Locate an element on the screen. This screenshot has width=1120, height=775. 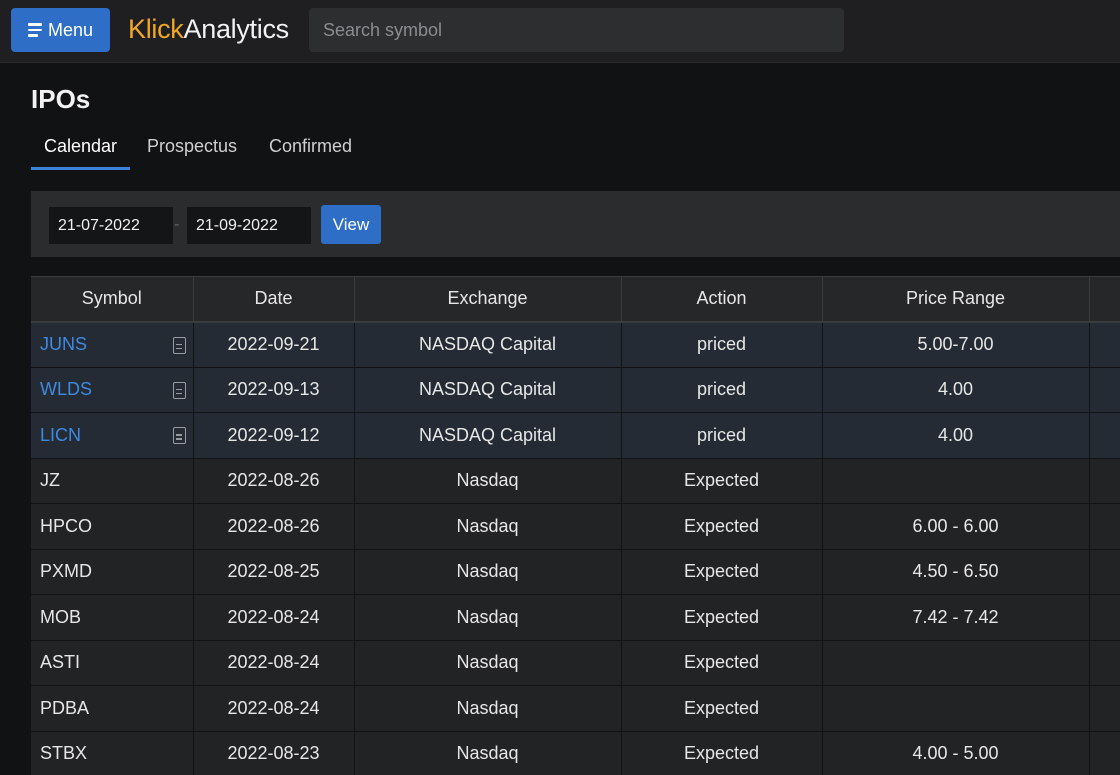
search-input is located at coordinates (576, 30).